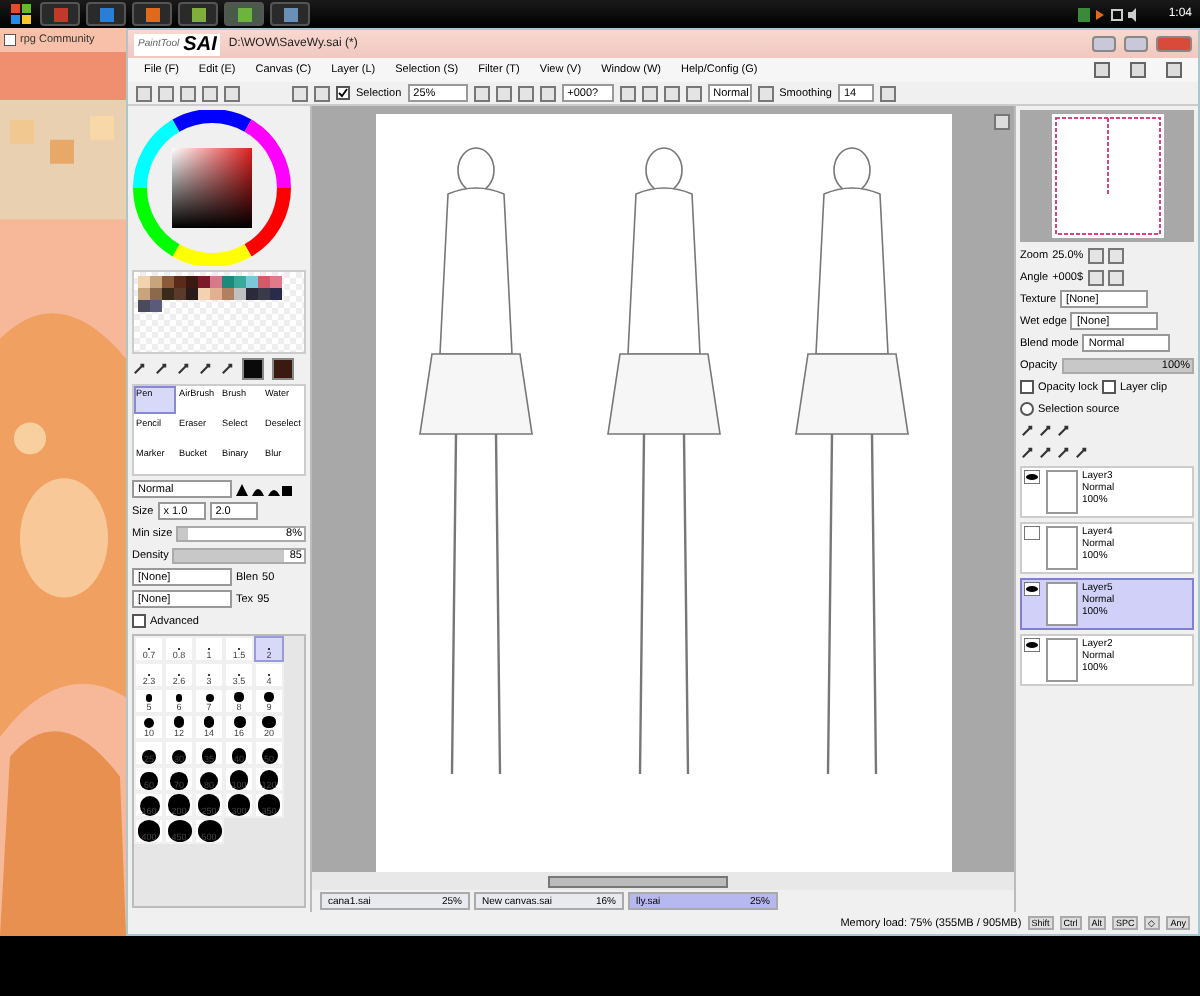  I want to click on horizontal-scrollbar, so click(663, 881).